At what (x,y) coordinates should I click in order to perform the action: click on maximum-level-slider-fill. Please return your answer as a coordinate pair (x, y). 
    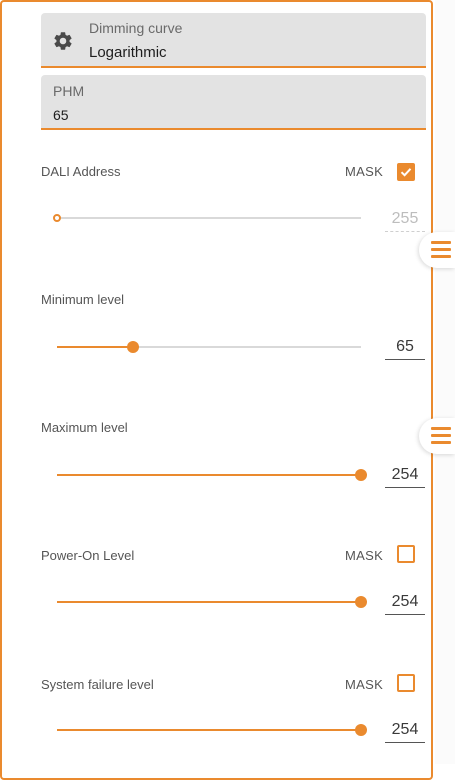
    Looking at the image, I should click on (209, 475).